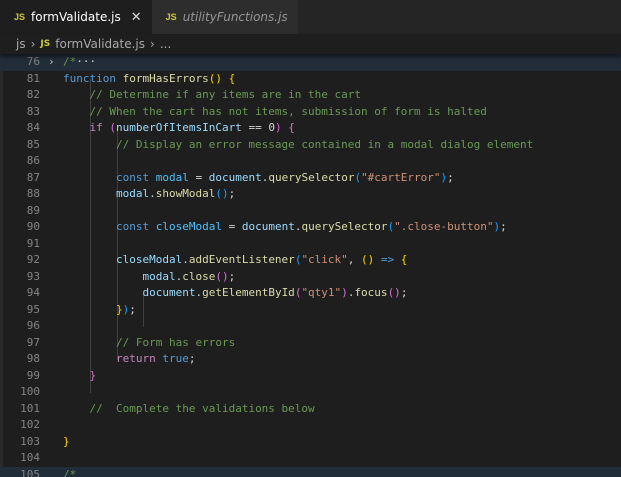  I want to click on code-token: }, so click(66, 441).